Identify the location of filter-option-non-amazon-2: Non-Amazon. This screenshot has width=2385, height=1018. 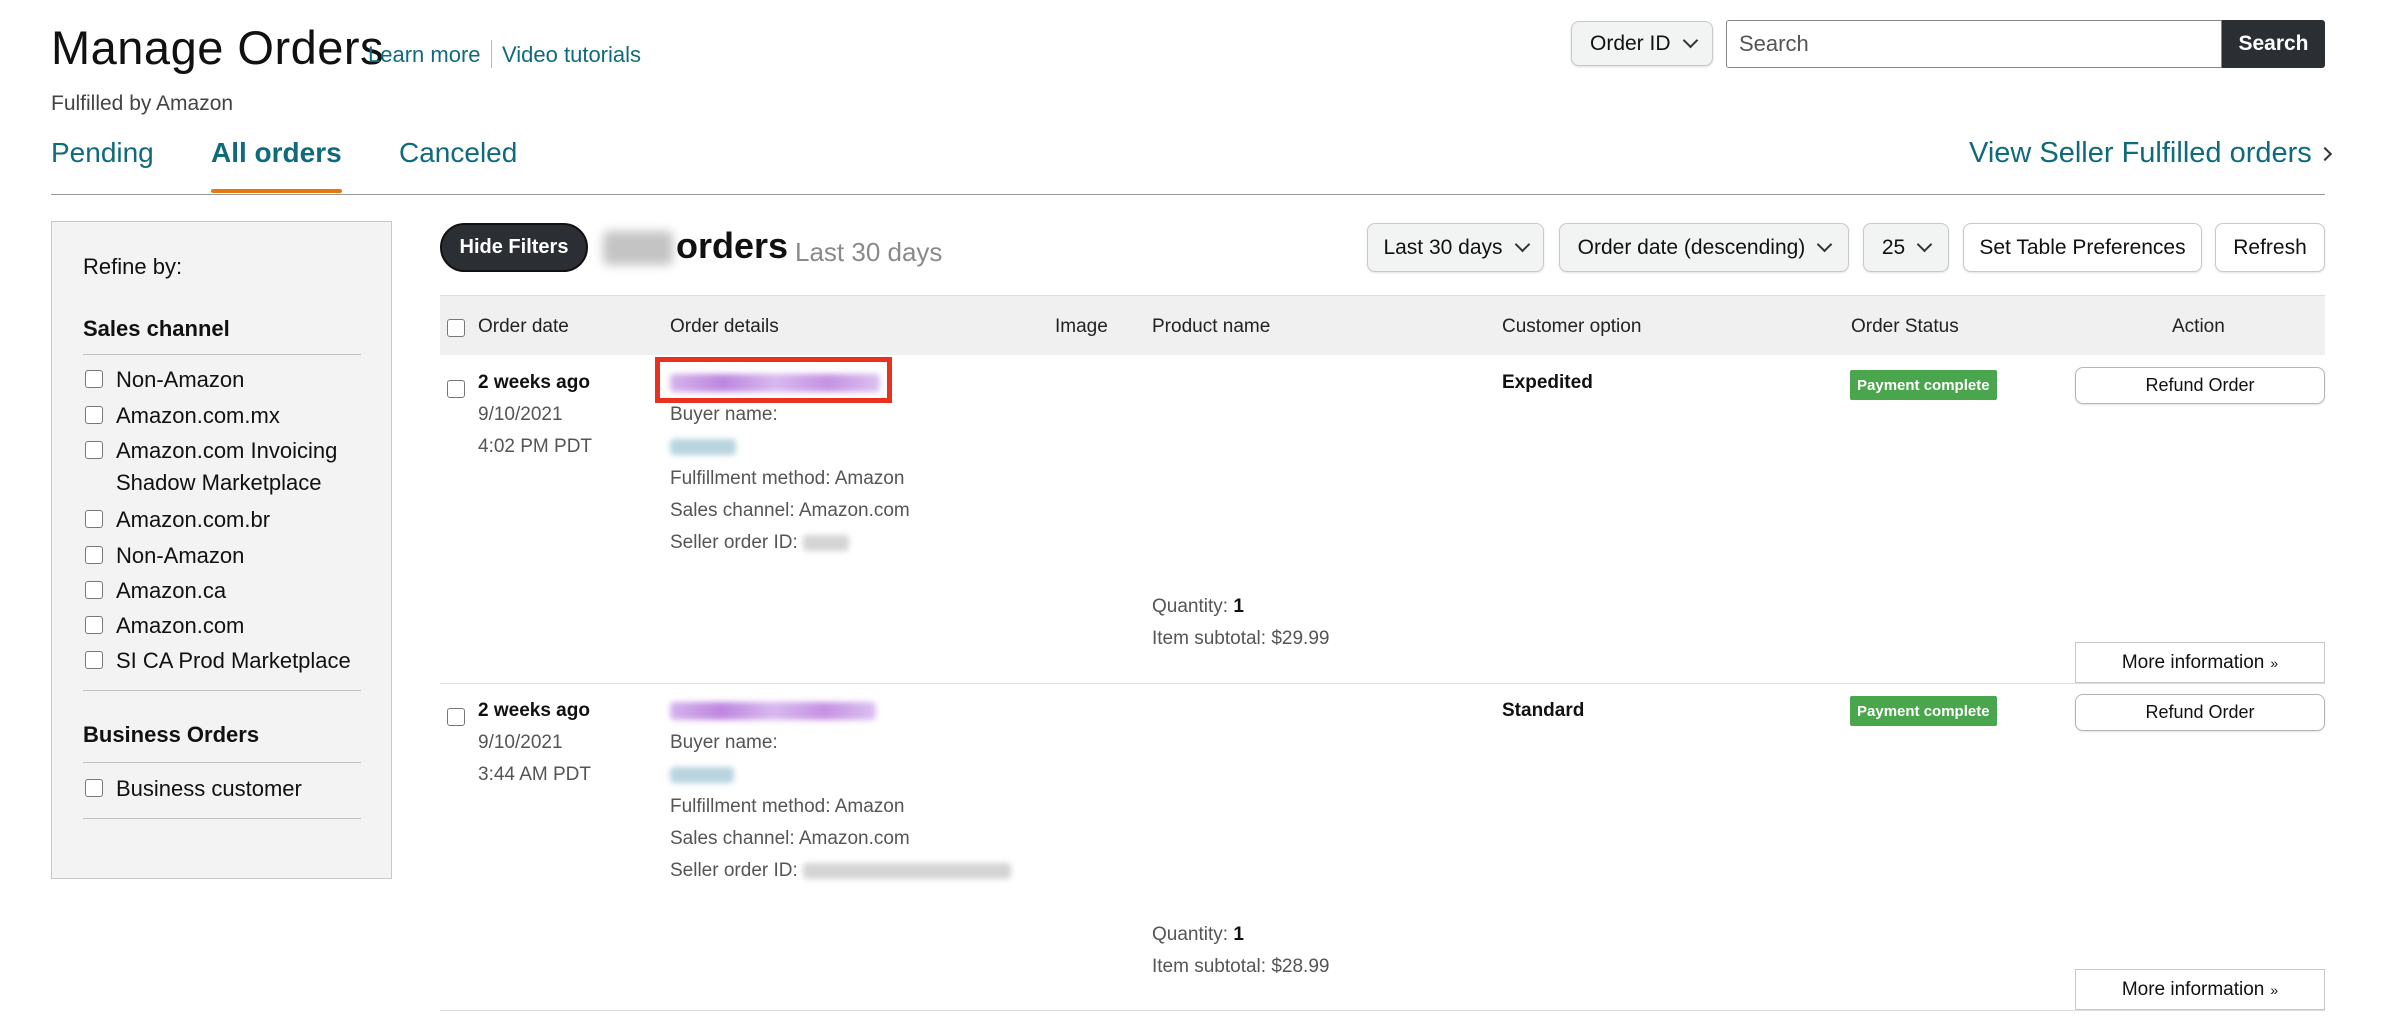
(164, 556).